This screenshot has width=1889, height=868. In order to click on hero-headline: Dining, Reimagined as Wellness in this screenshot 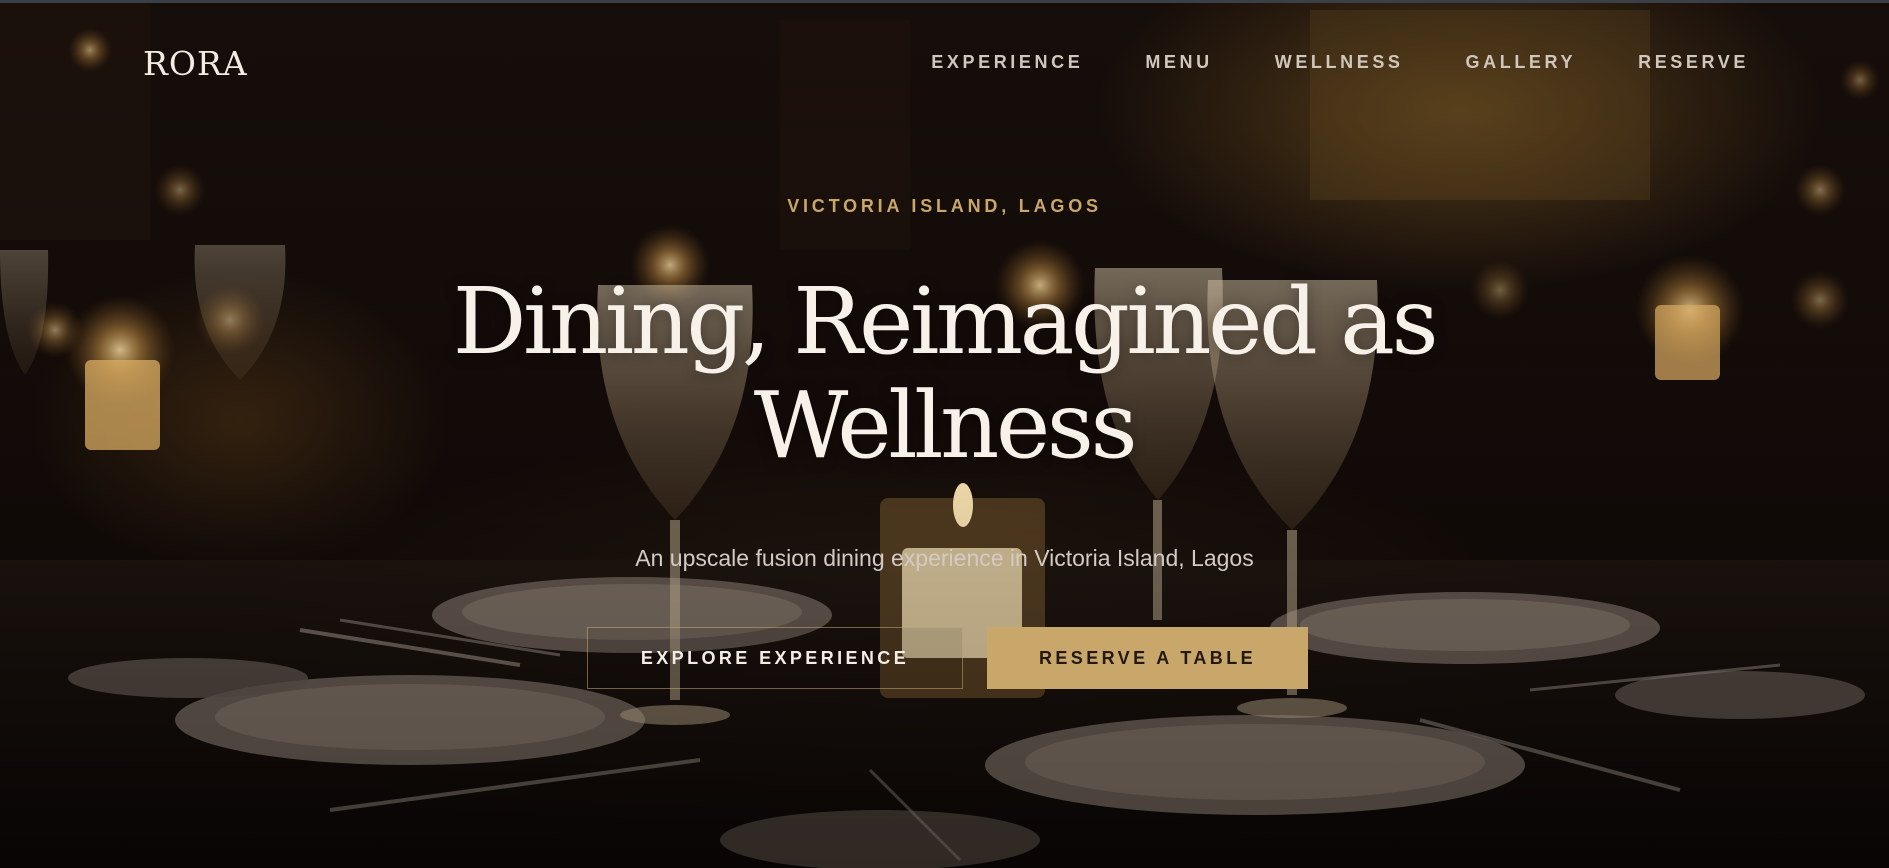, I will do `click(945, 373)`.